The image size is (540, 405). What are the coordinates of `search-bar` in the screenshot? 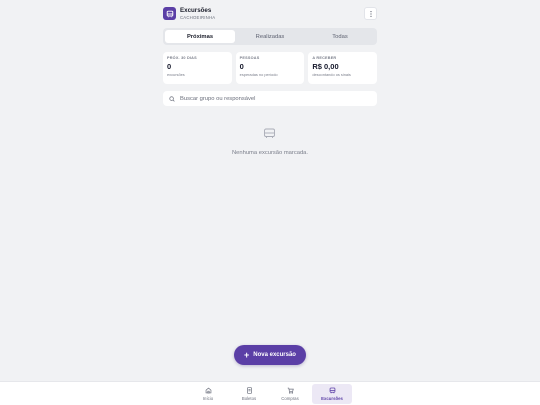 It's located at (270, 98).